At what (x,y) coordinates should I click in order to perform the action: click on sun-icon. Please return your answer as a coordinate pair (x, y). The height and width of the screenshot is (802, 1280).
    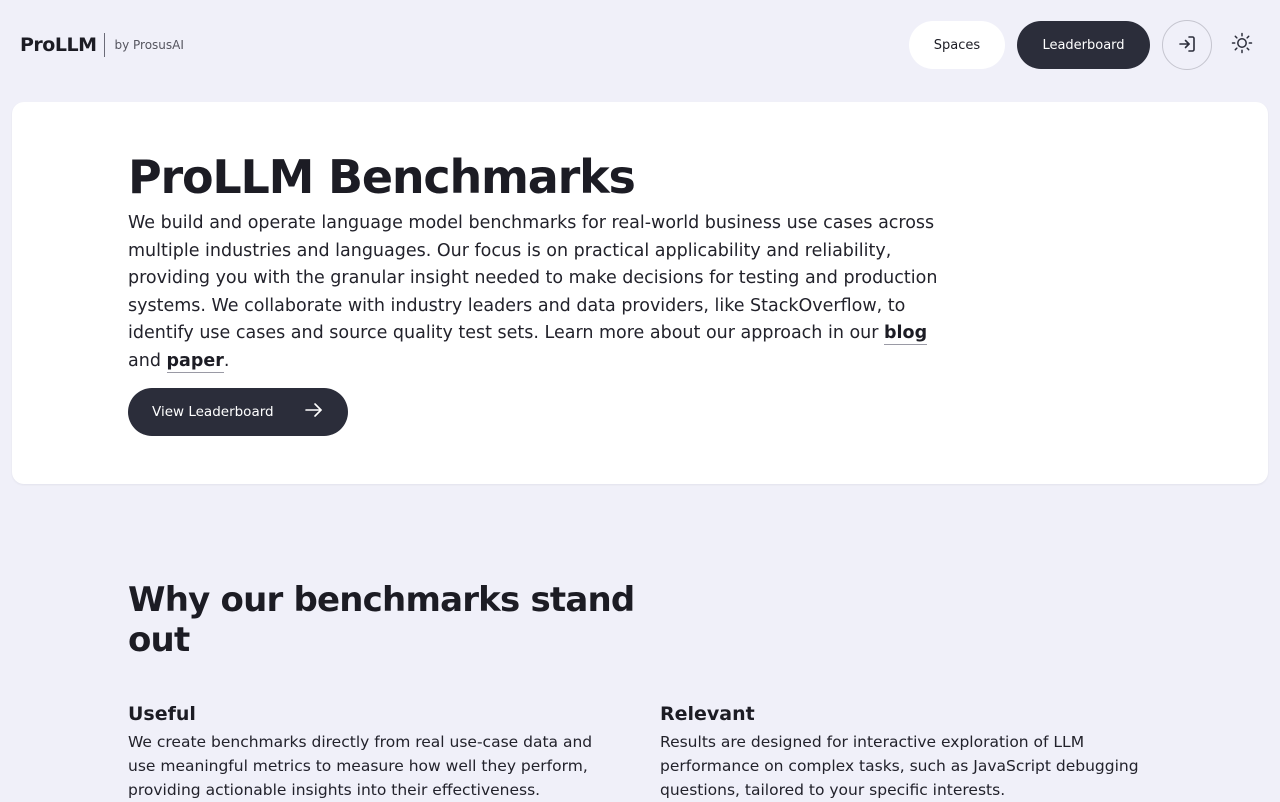
    Looking at the image, I should click on (1242, 45).